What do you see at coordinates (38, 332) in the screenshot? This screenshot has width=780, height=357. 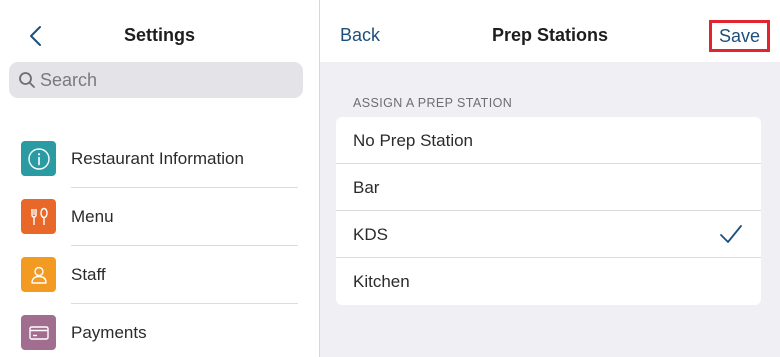 I see `card-icon` at bounding box center [38, 332].